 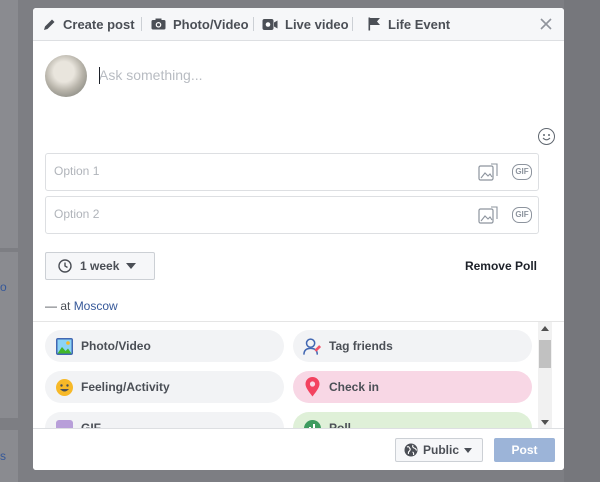 I want to click on tab-photo-video: Photo/Video, so click(x=200, y=24).